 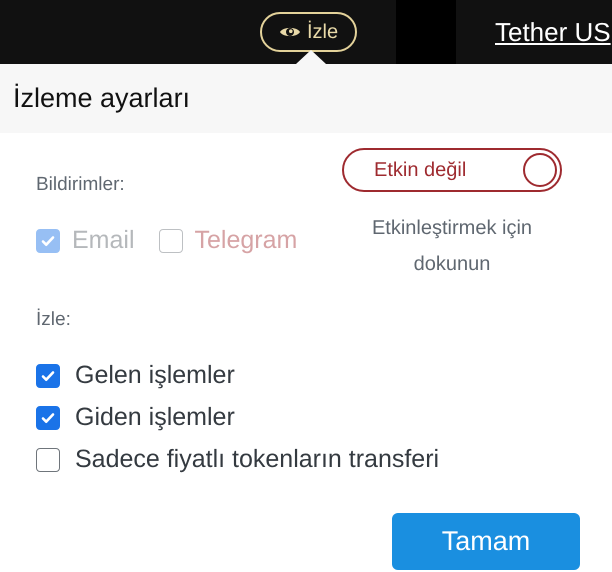 I want to click on hint-text: Etkinleştirmek için dokunun, so click(x=452, y=246).